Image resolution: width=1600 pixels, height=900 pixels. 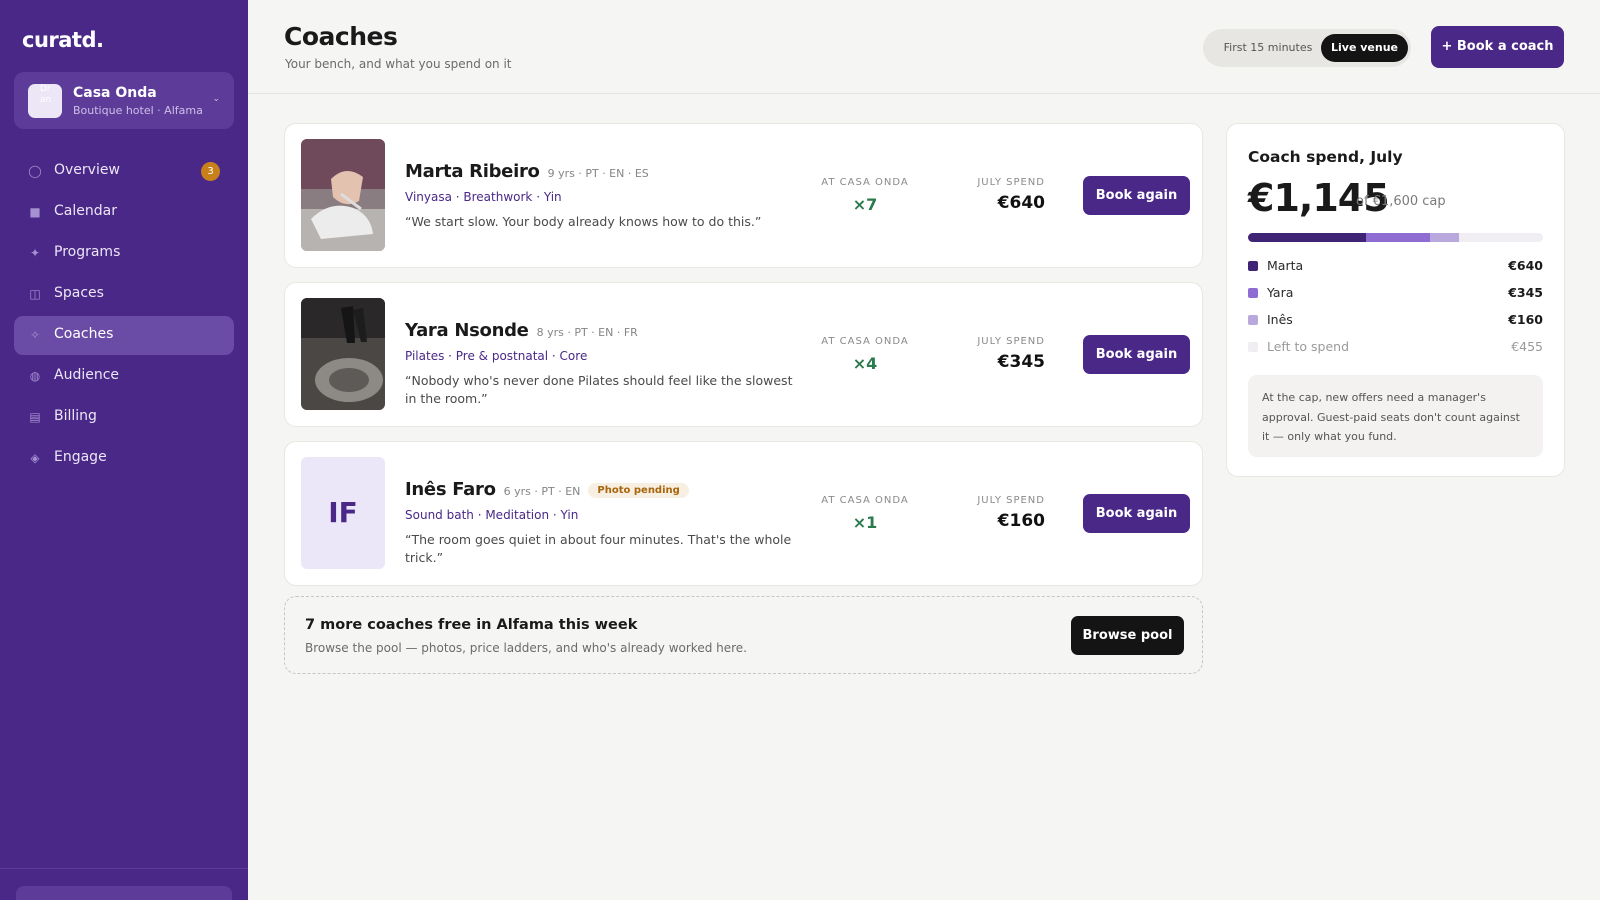 What do you see at coordinates (1527, 346) in the screenshot?
I see `legend-value: €455` at bounding box center [1527, 346].